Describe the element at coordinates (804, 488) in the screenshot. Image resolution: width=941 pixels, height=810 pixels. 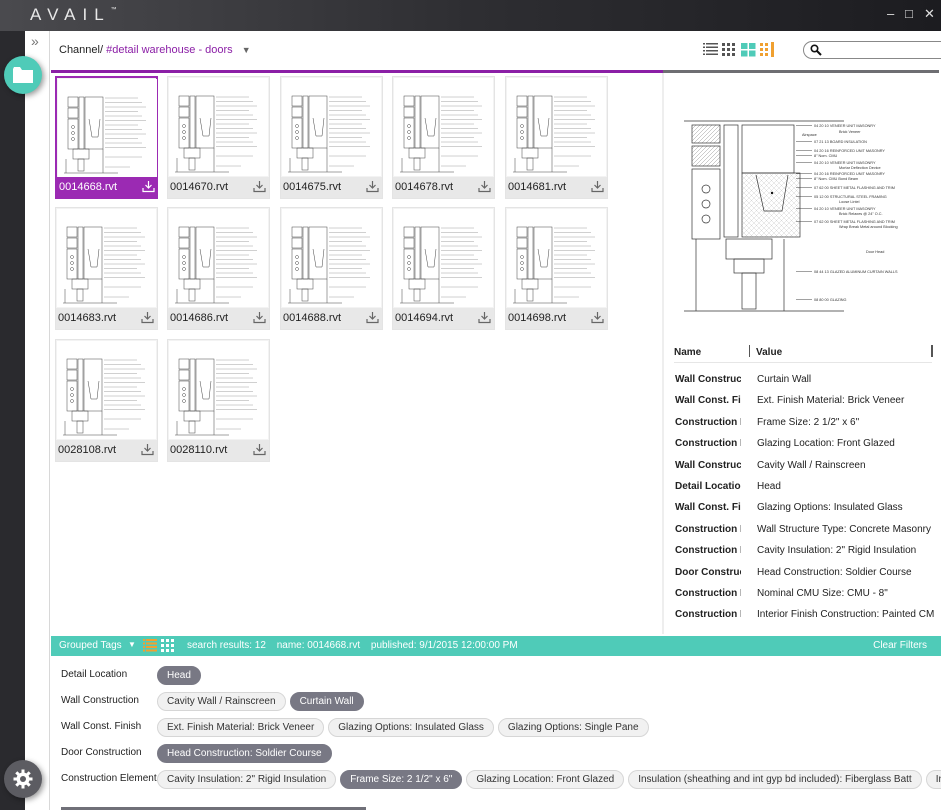
I see `property-row: Detail Location Head` at that location.